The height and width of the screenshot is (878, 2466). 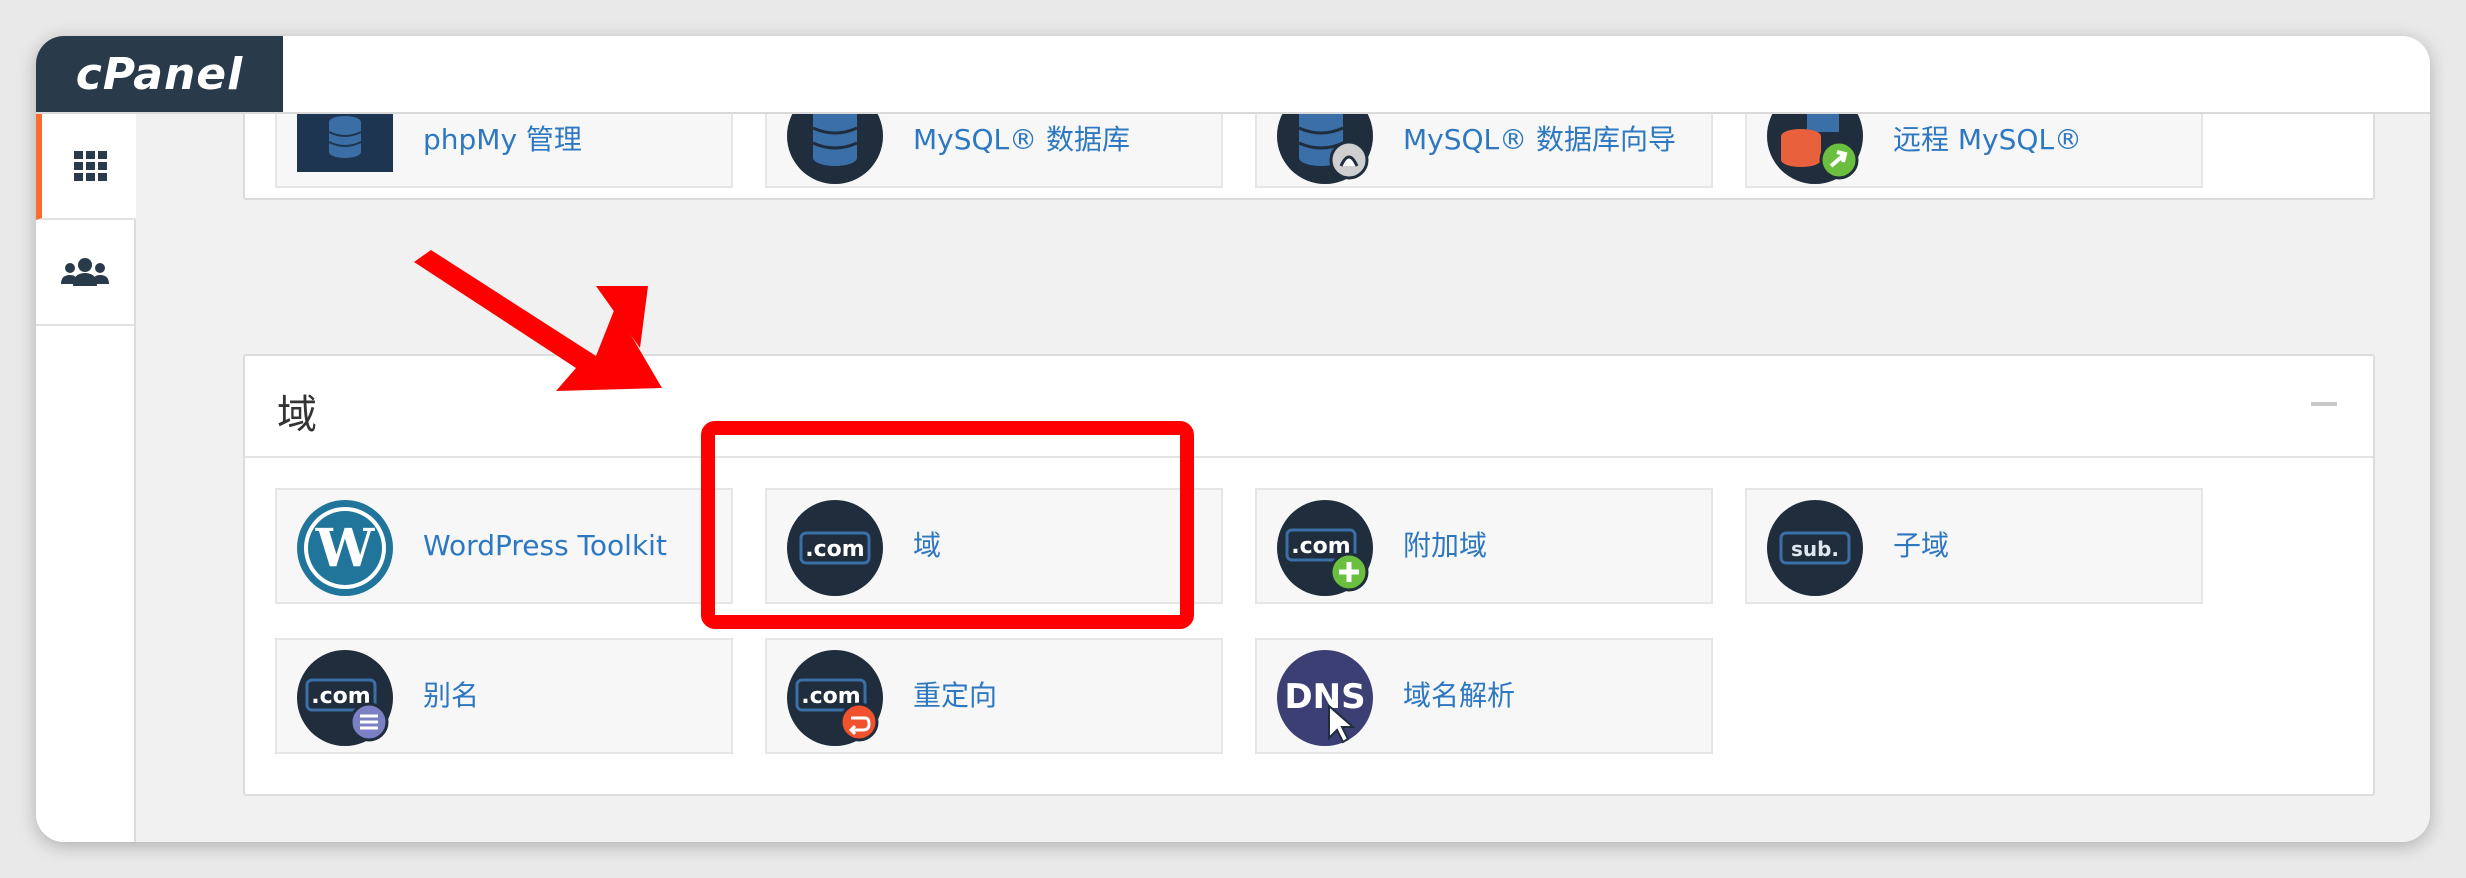 I want to click on dns-icon: DNS, so click(x=1325, y=698).